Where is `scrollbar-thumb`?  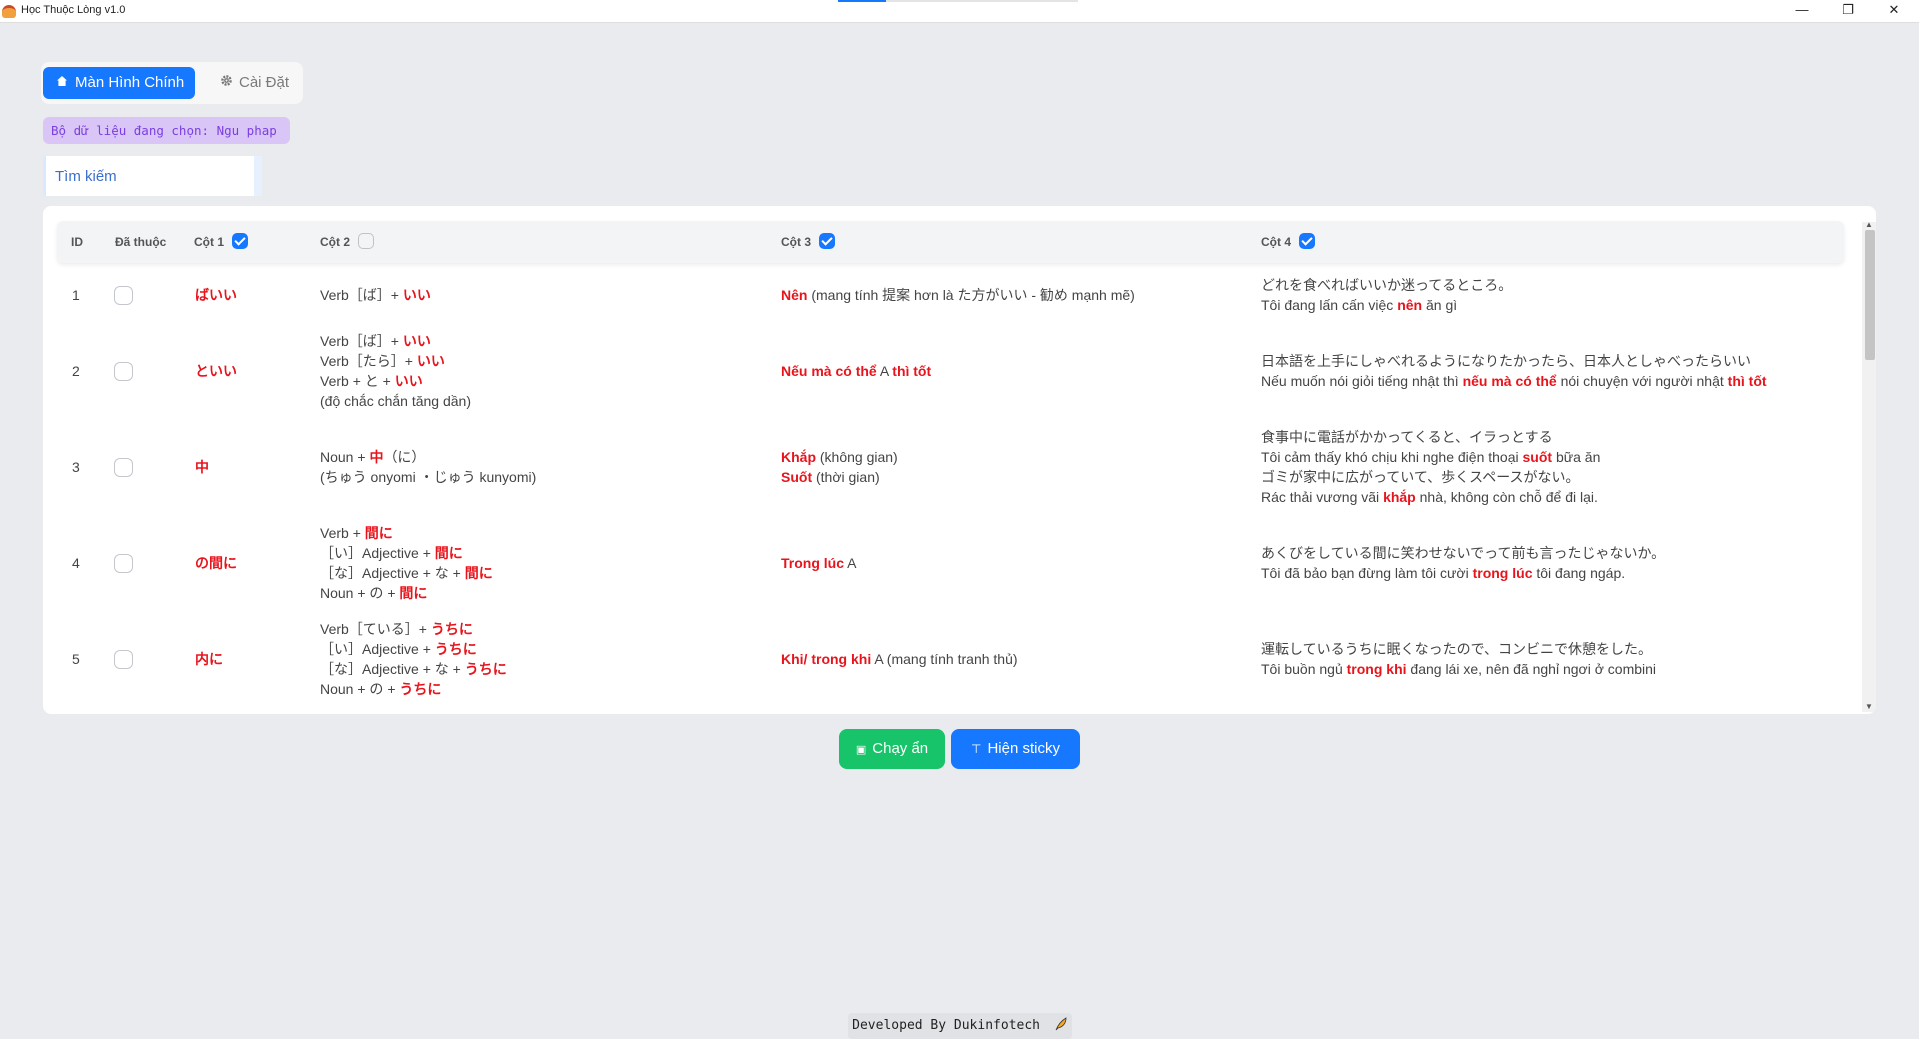
scrollbar-thumb is located at coordinates (1870, 295).